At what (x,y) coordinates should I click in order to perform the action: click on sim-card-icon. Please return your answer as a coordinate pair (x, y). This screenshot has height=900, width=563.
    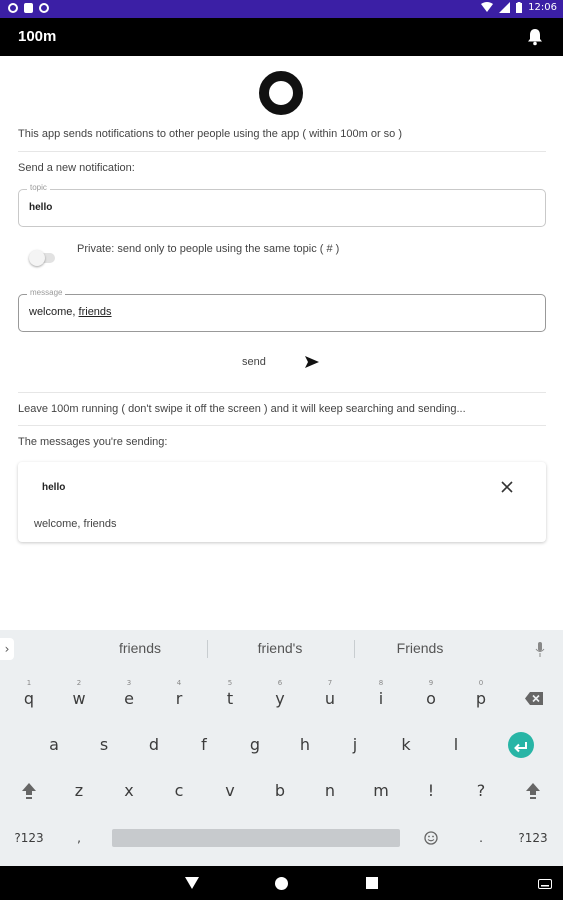
    Looking at the image, I should click on (28, 8).